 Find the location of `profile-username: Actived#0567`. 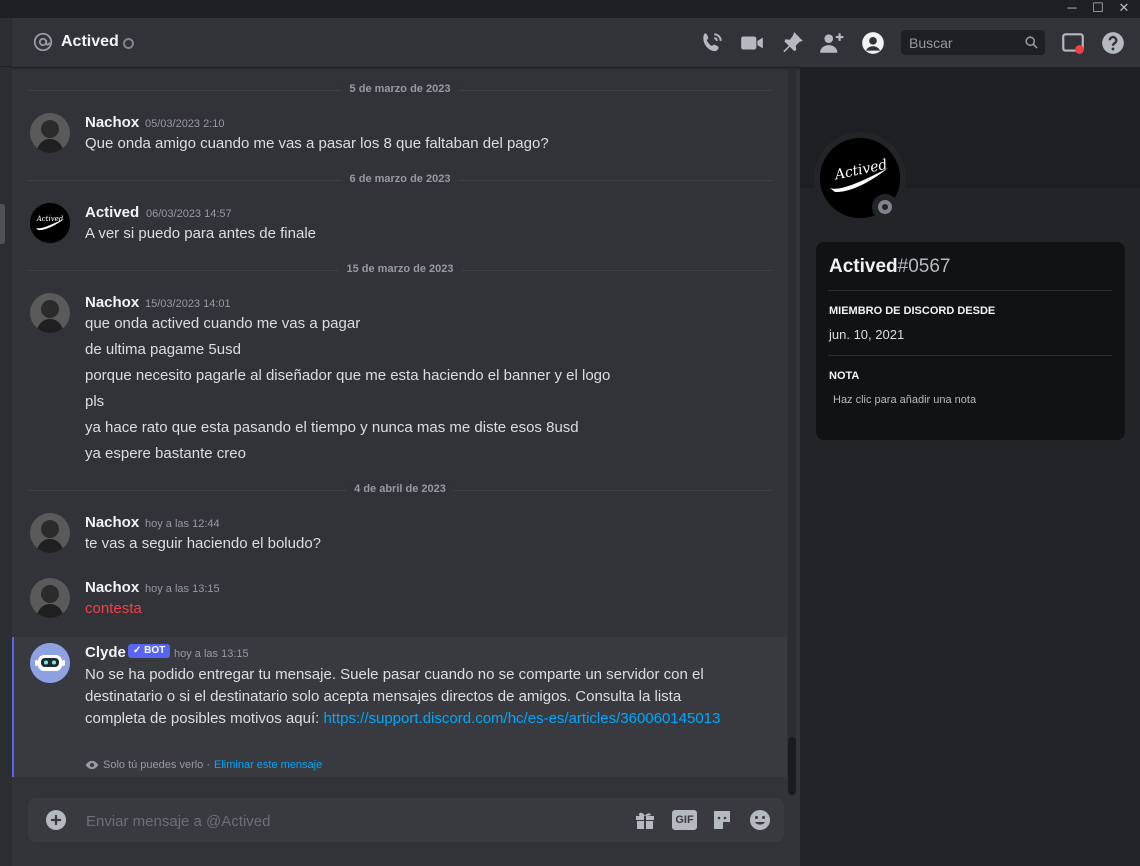

profile-username: Actived#0567 is located at coordinates (890, 266).